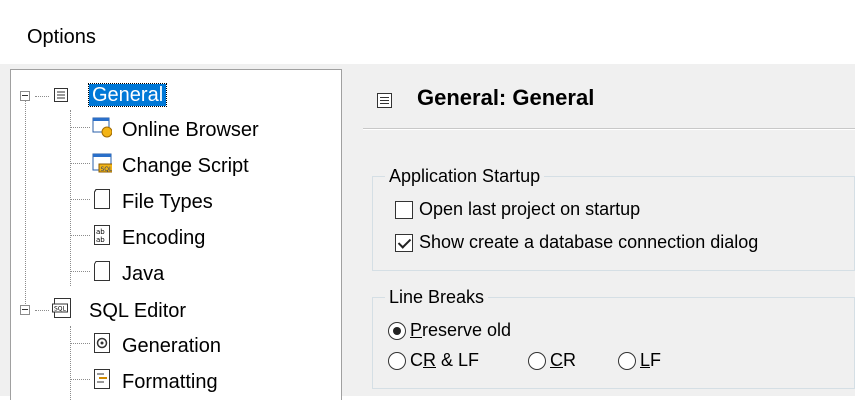  I want to click on checkbox-label: Open last project on startup, so click(530, 209).